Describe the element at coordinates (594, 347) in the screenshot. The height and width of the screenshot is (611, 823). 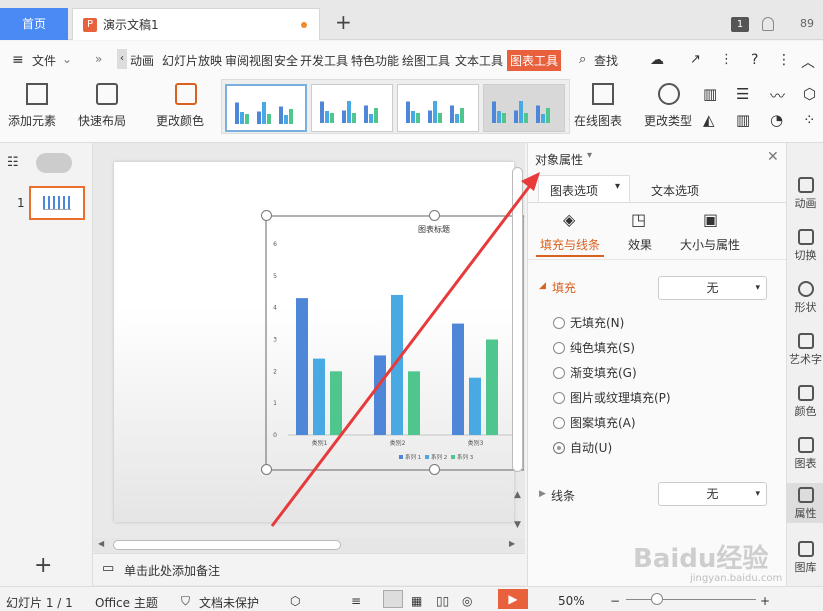
I see `radio-solid-fill: 纯色填充(S)` at that location.